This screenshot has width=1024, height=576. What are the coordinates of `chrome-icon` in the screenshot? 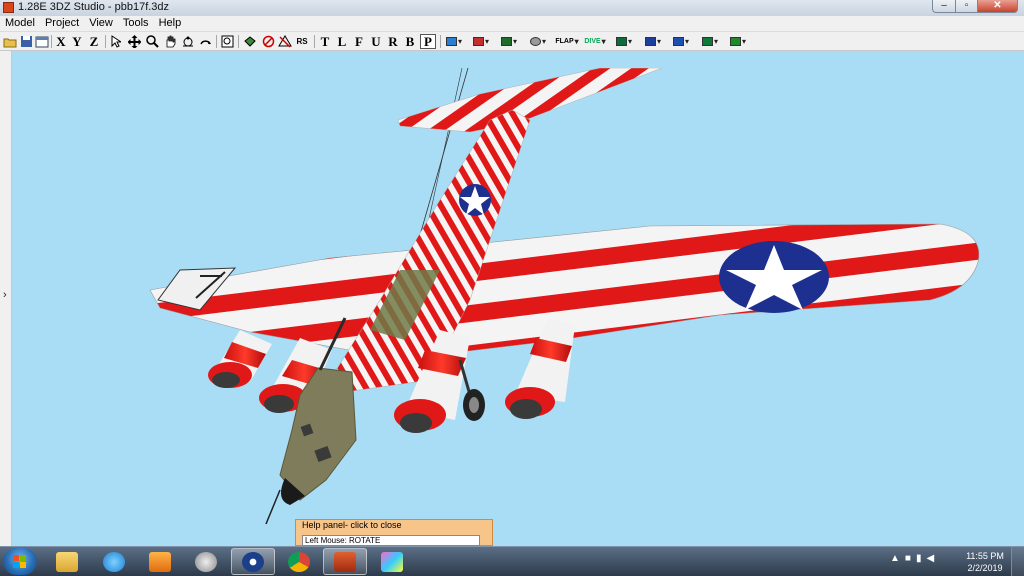 It's located at (299, 561).